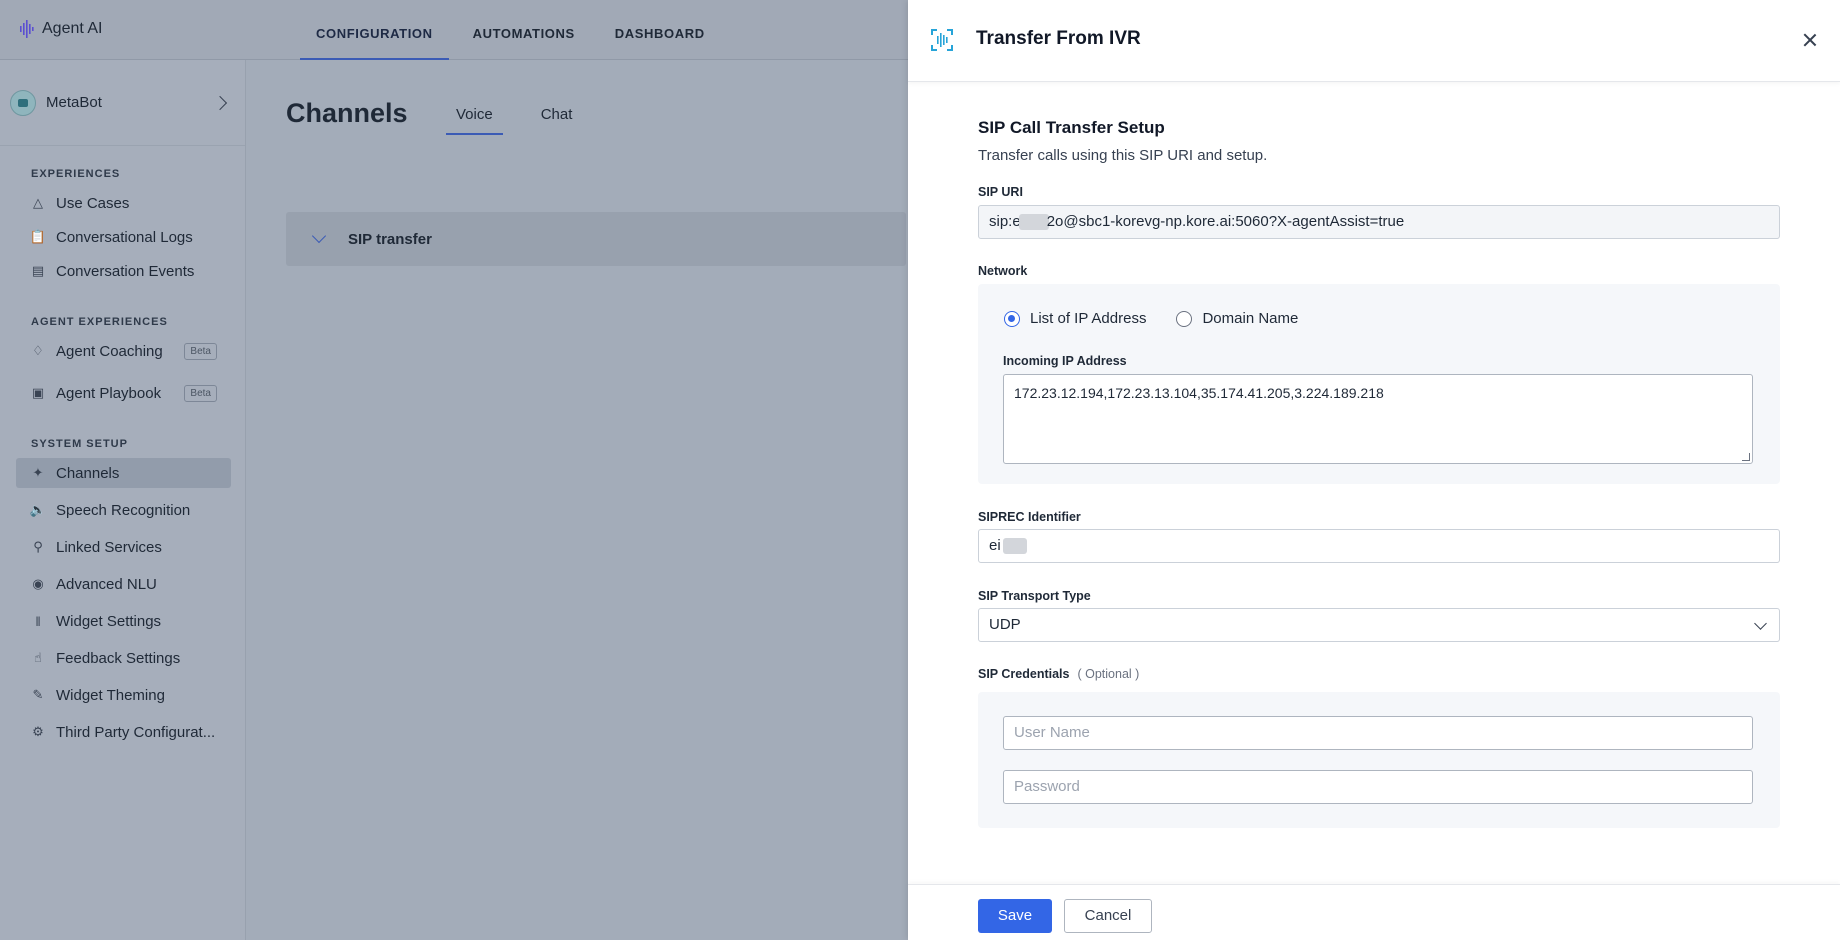  I want to click on password-input: Password, so click(1378, 787).